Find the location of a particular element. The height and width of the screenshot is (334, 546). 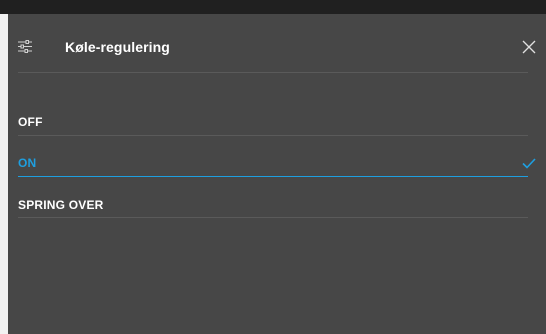

option-spring-over: SPRING OVER is located at coordinates (273, 204).